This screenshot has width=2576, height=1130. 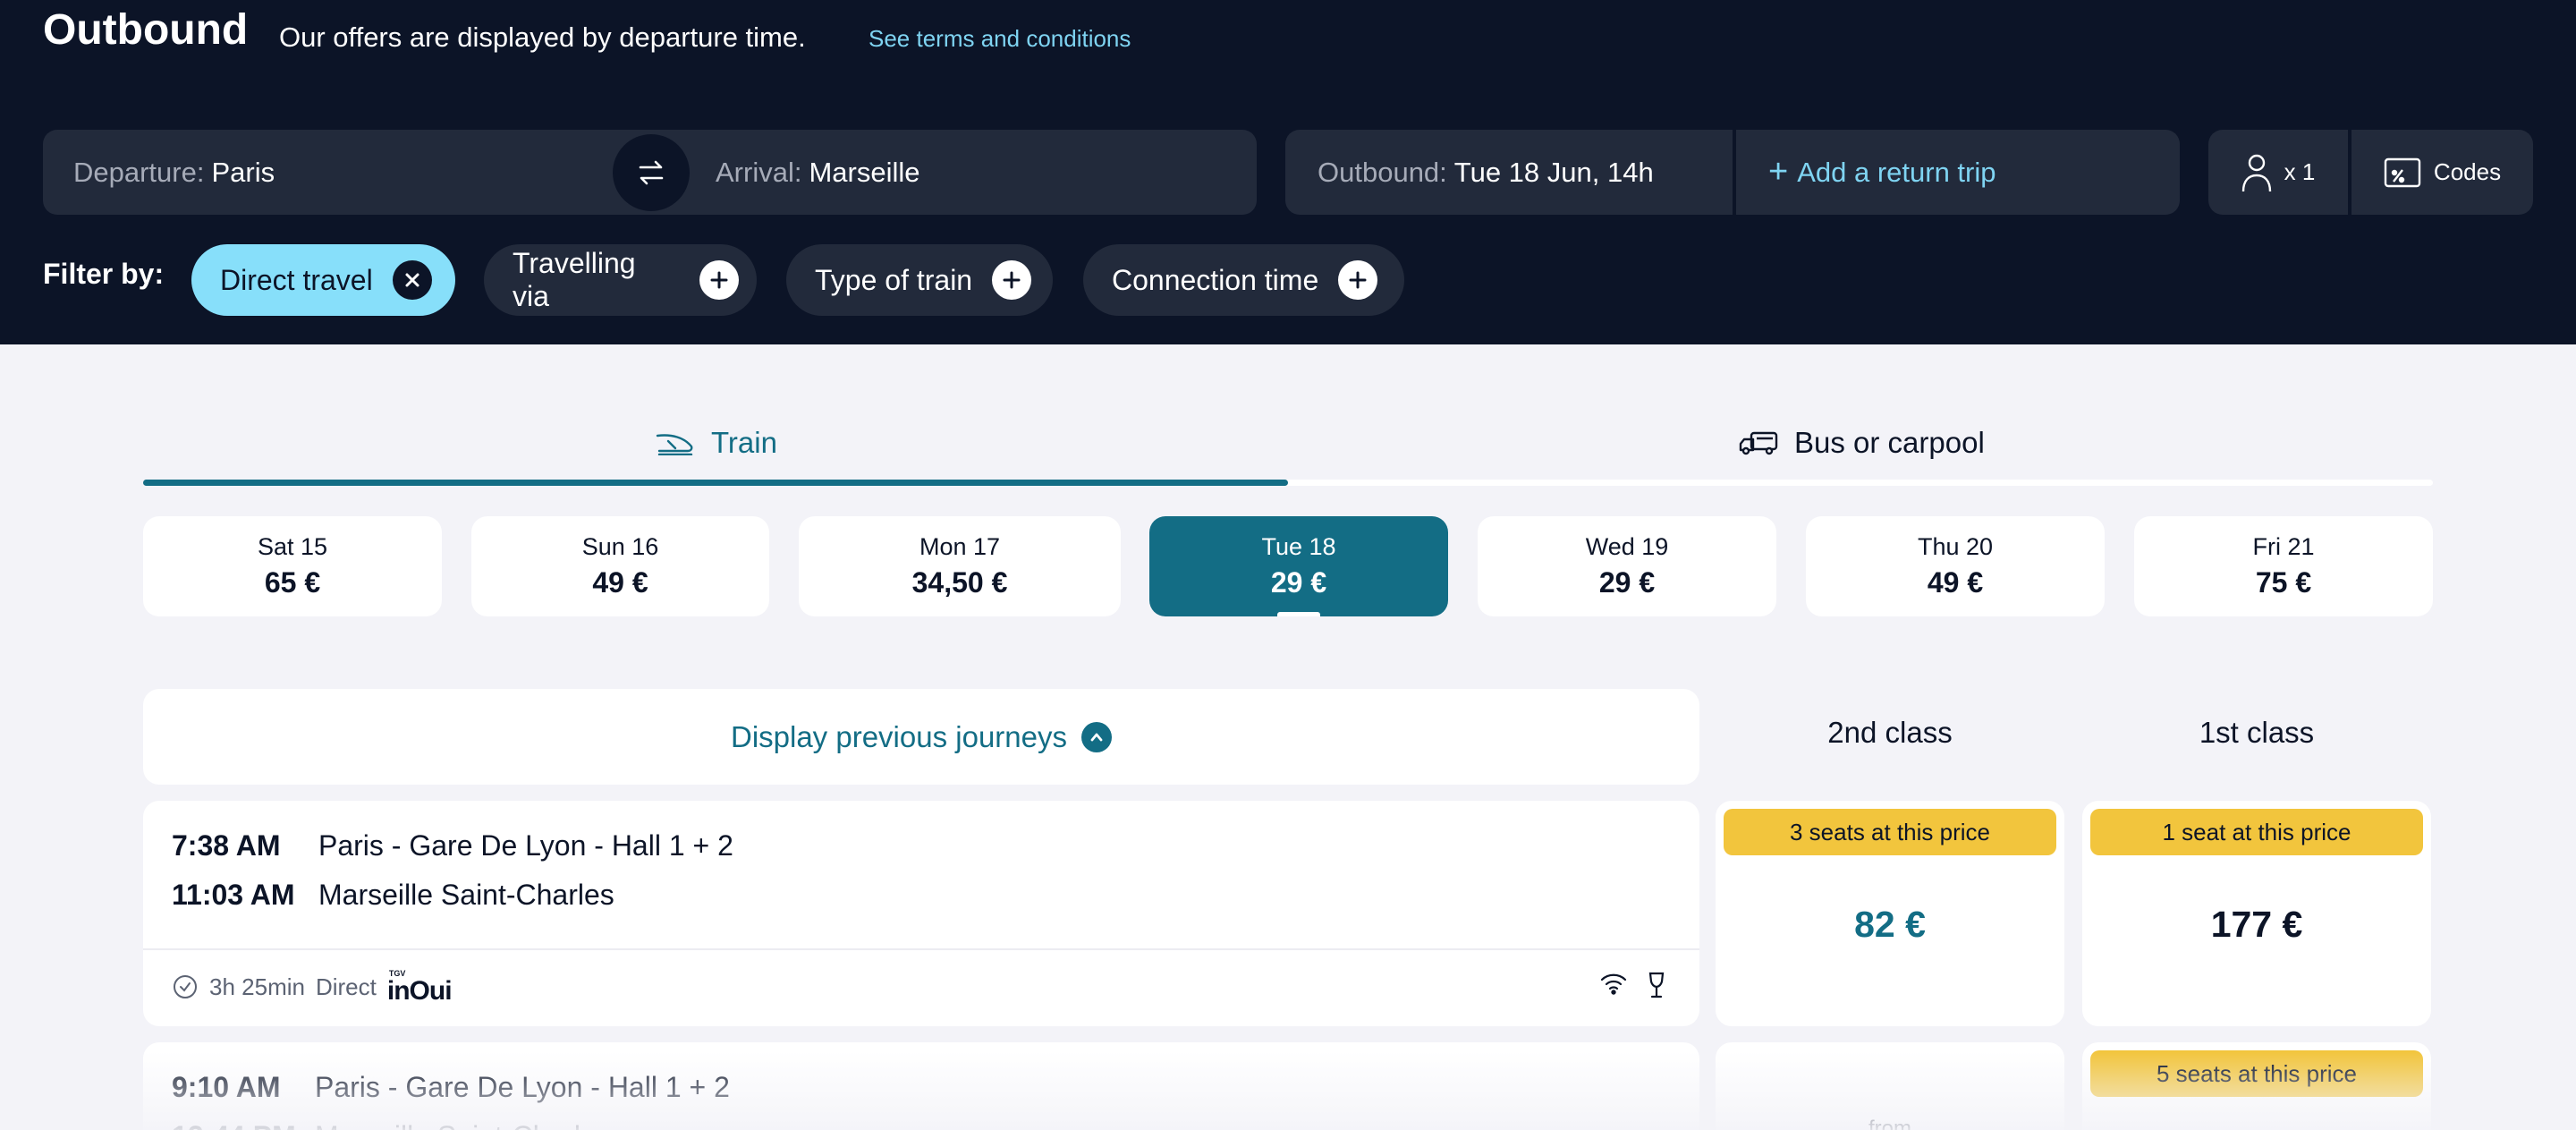 I want to click on departure-time: 9:10 AM, so click(x=226, y=1087).